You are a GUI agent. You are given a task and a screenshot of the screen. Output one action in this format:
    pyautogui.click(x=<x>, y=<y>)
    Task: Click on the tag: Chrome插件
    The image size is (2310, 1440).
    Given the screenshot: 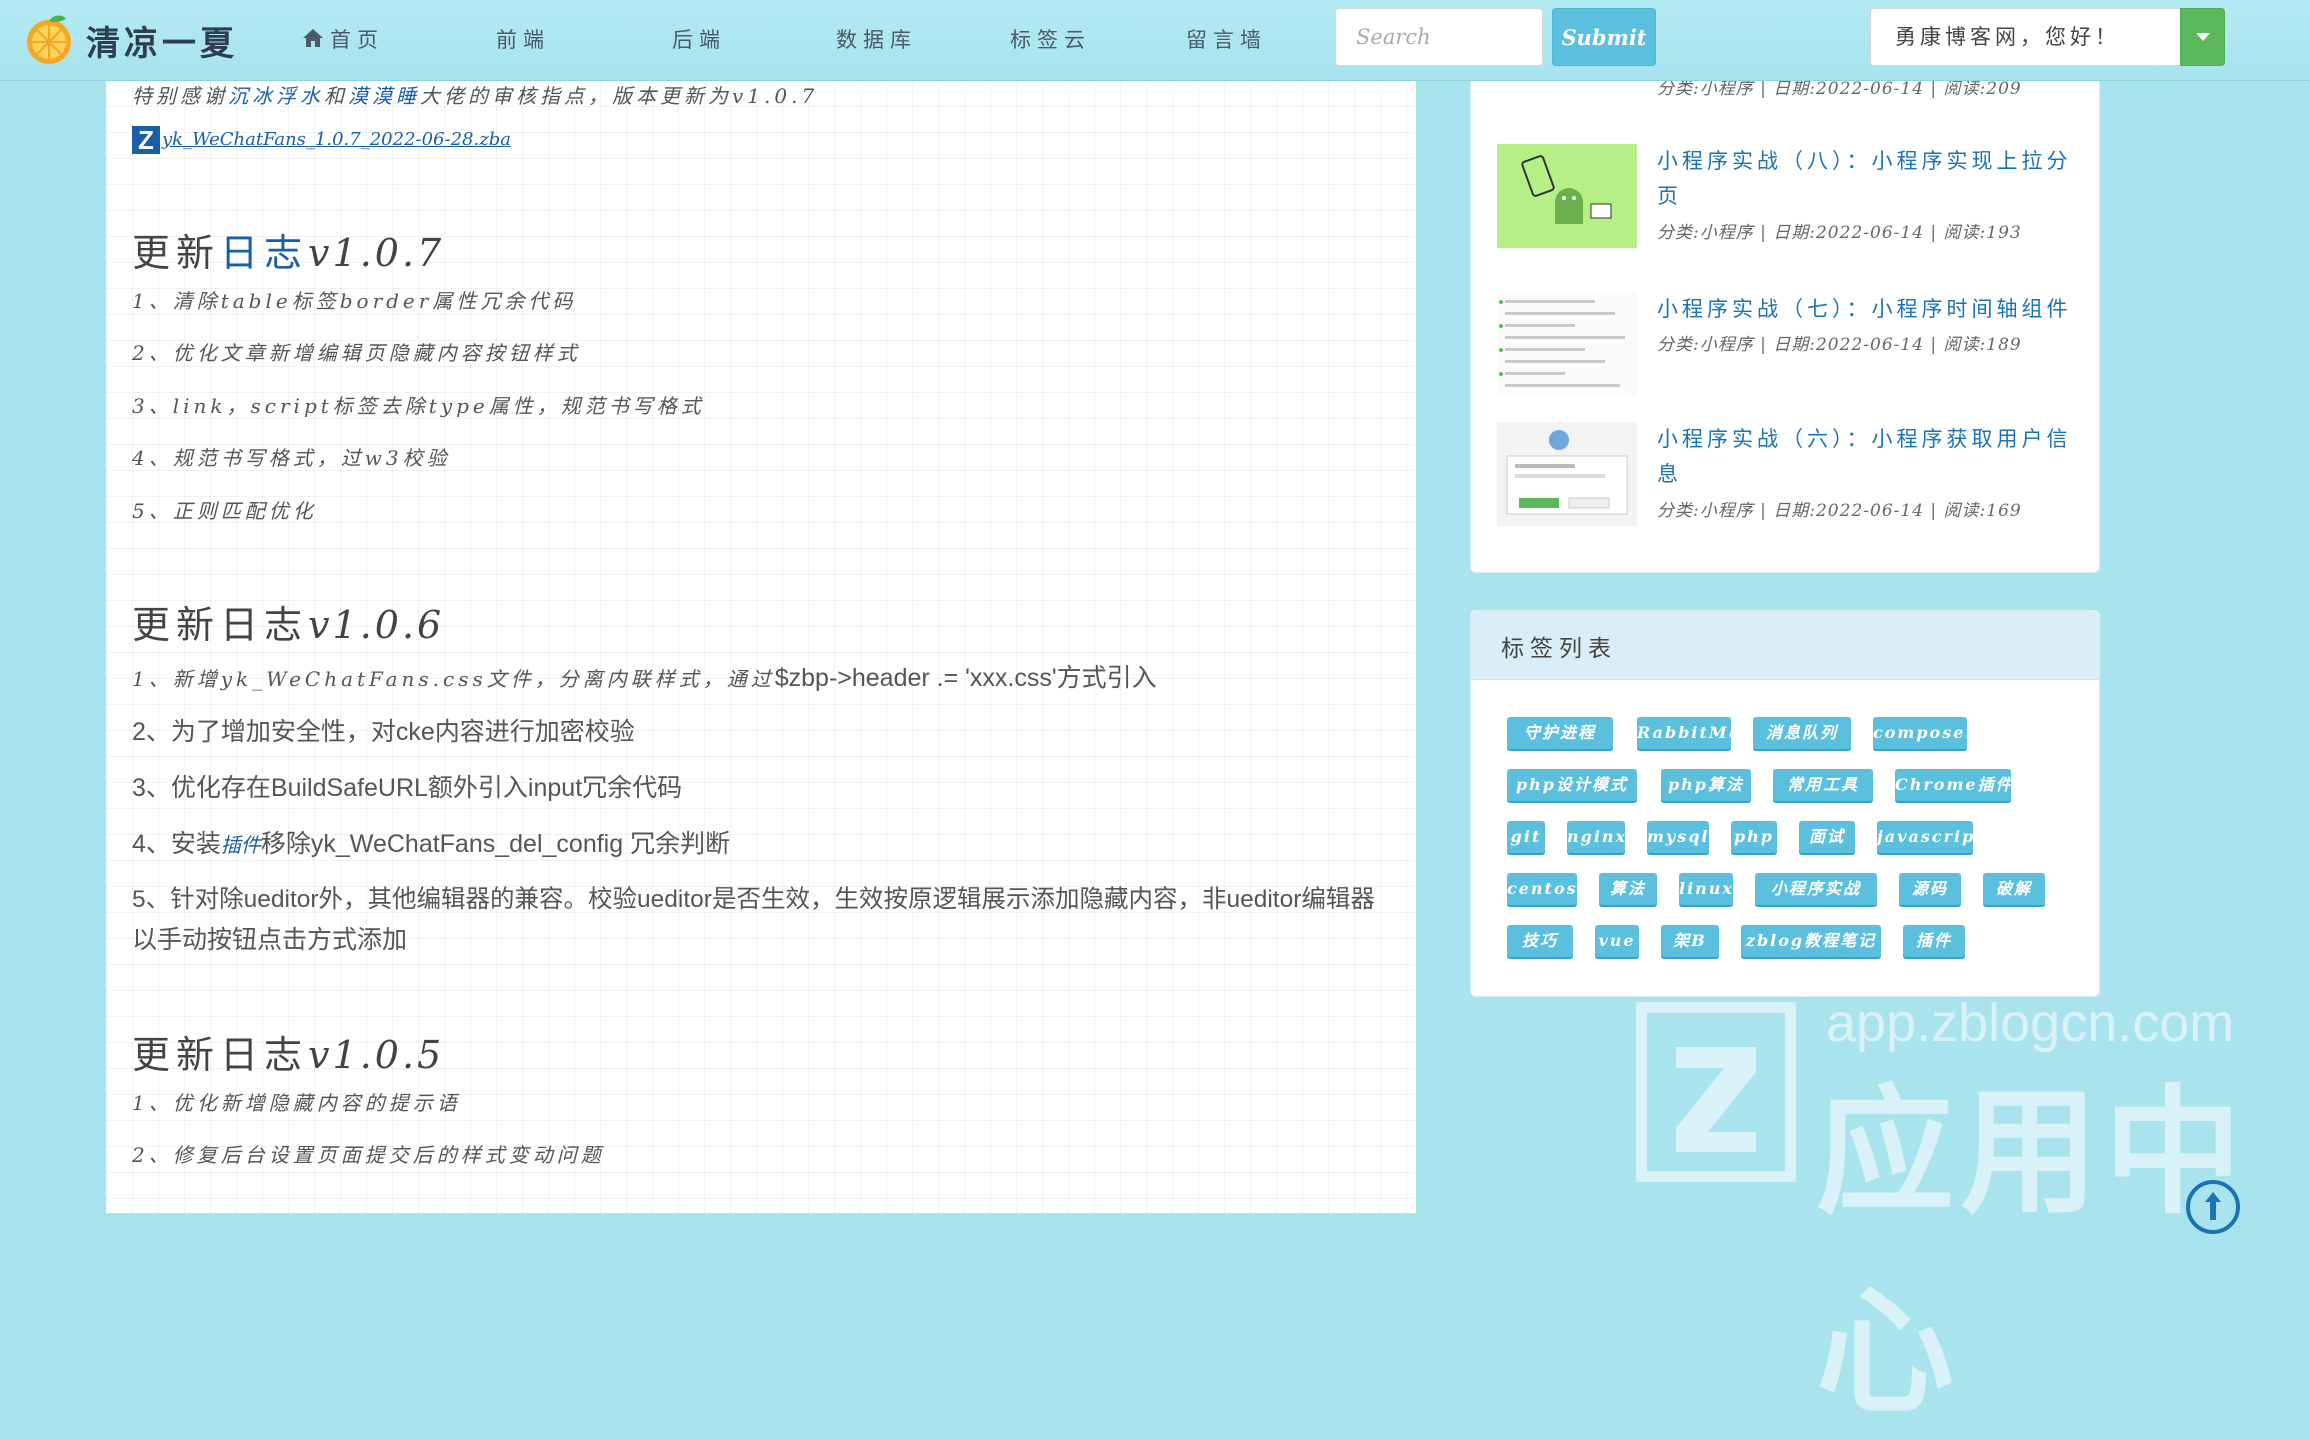 What is the action you would take?
    pyautogui.click(x=1953, y=785)
    